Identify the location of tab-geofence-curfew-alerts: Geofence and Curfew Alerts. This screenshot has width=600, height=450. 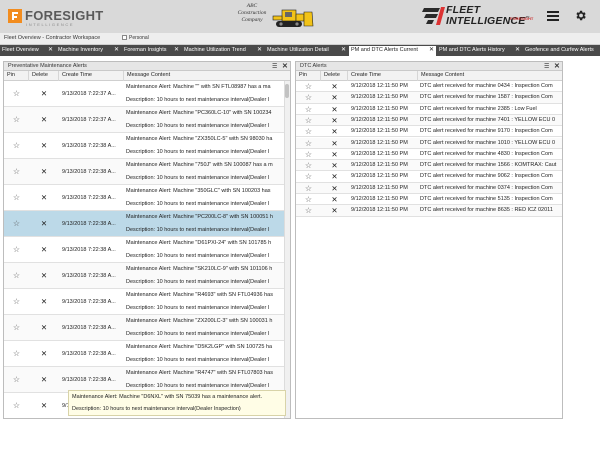
(561, 51).